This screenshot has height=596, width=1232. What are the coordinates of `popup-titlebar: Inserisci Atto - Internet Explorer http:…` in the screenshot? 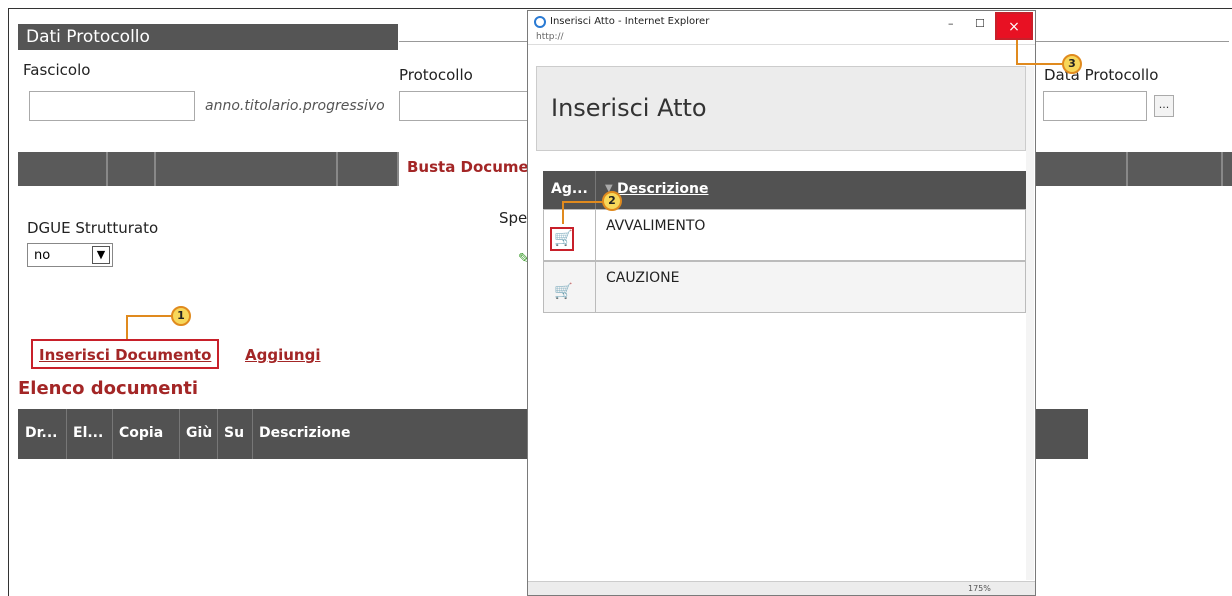 It's located at (781, 28).